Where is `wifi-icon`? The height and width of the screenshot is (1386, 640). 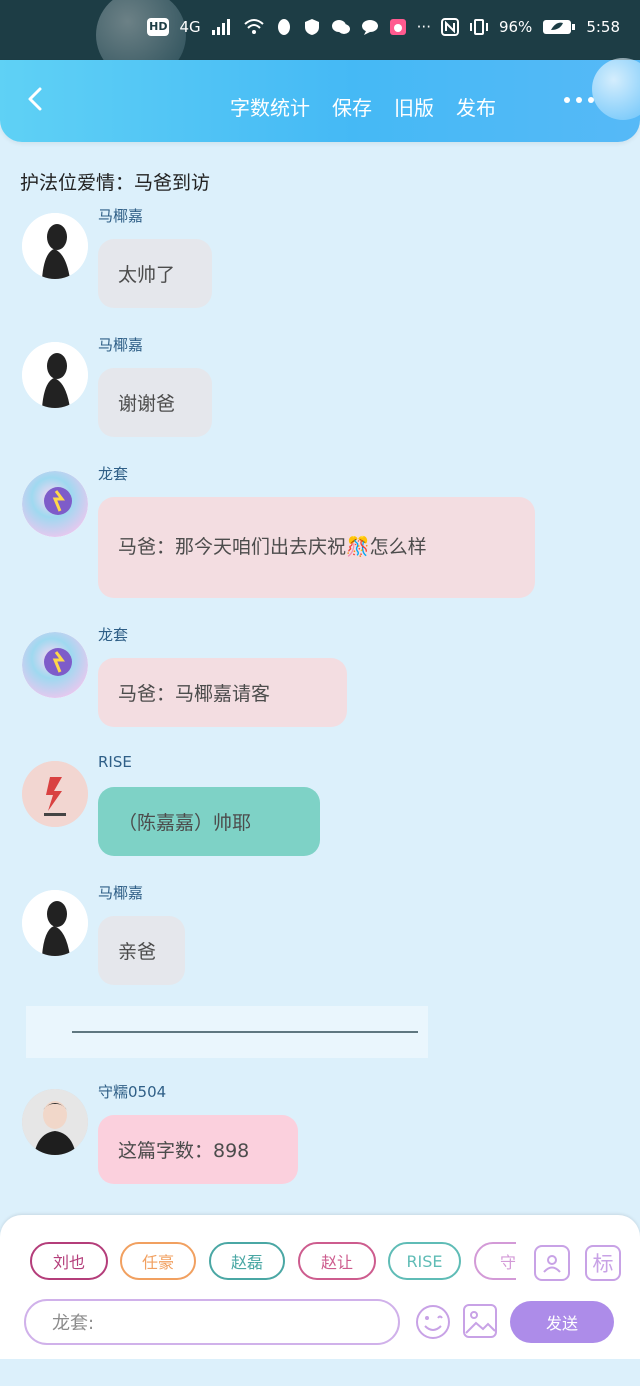
wifi-icon is located at coordinates (253, 26).